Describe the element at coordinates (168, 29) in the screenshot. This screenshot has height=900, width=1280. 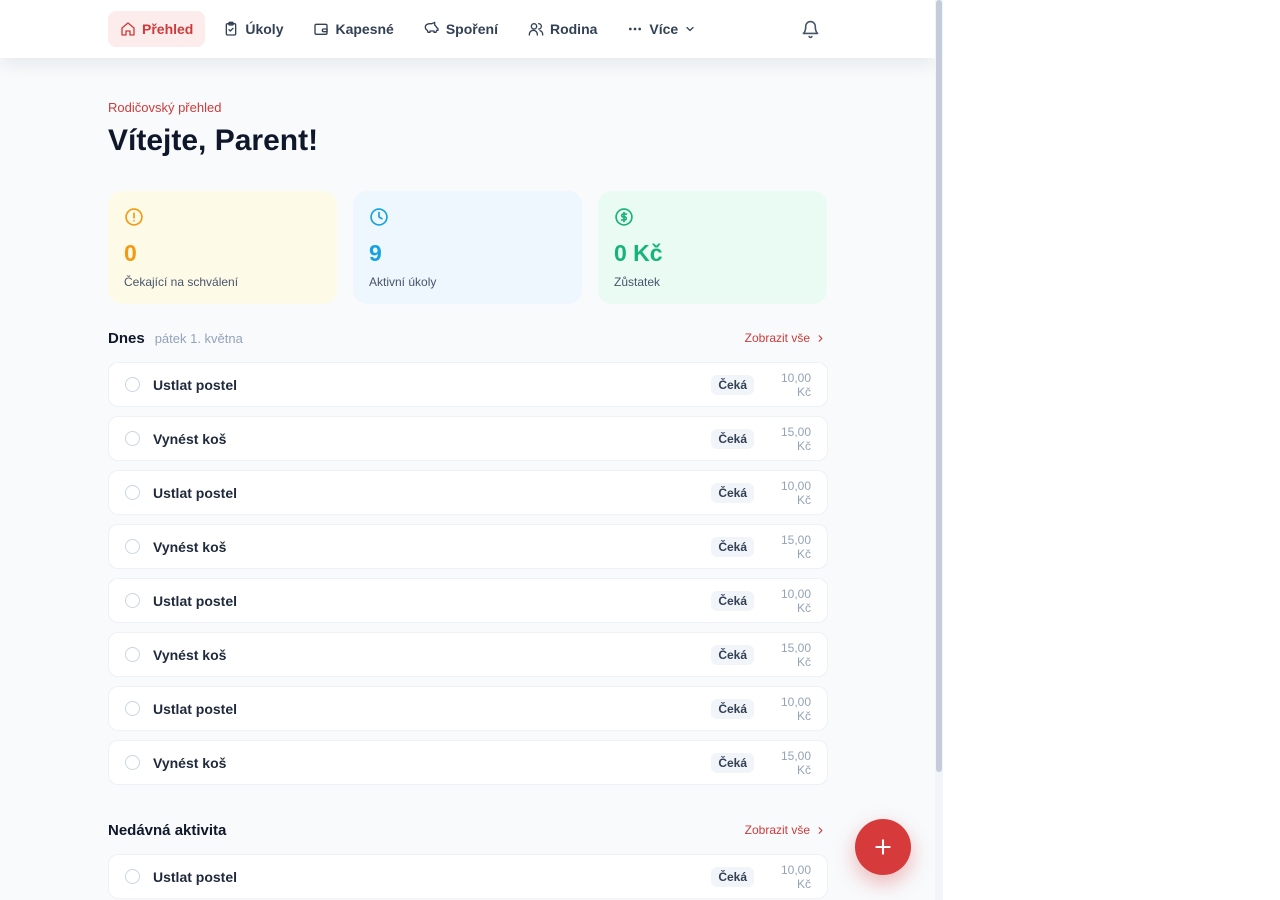
I see `nav-item-label: Přehled` at that location.